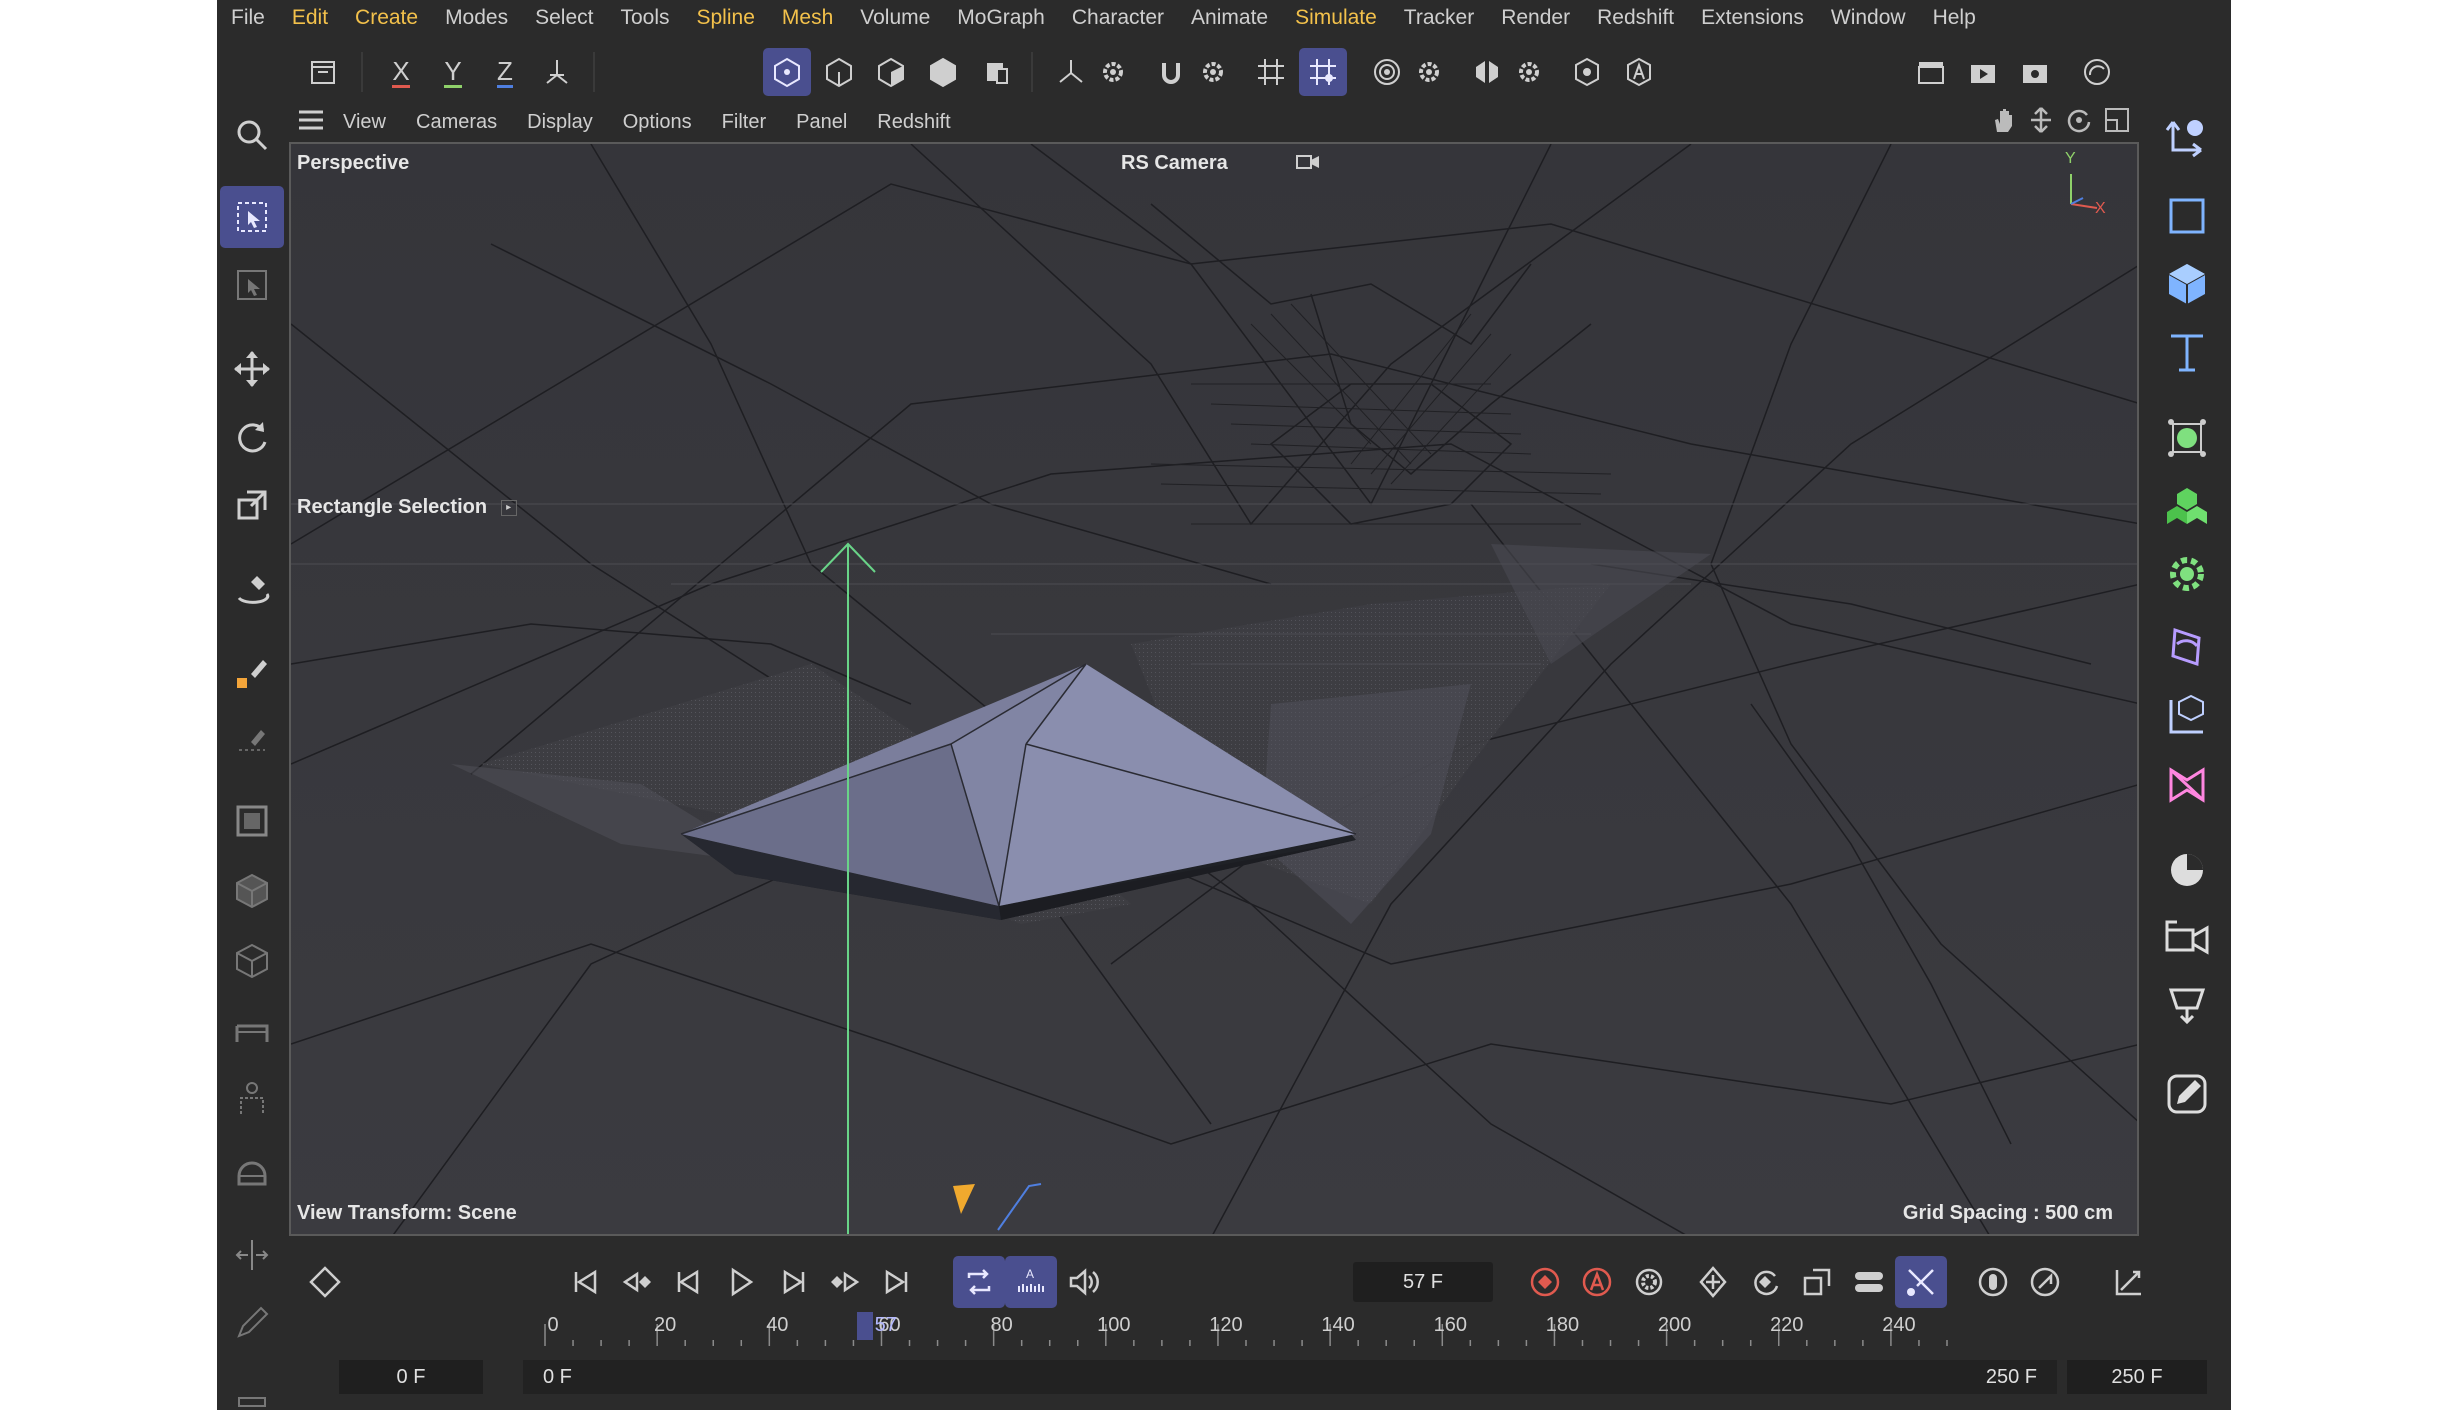  I want to click on selection-tool-button, so click(252, 217).